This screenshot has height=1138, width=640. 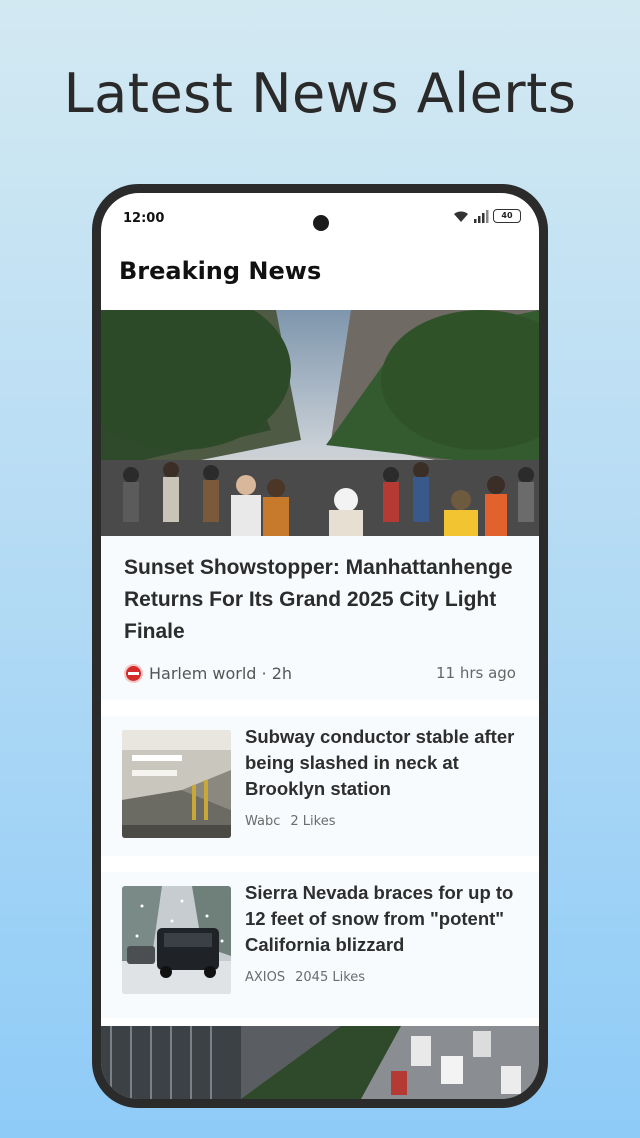 I want to click on article-source: AXIOS, so click(x=265, y=977).